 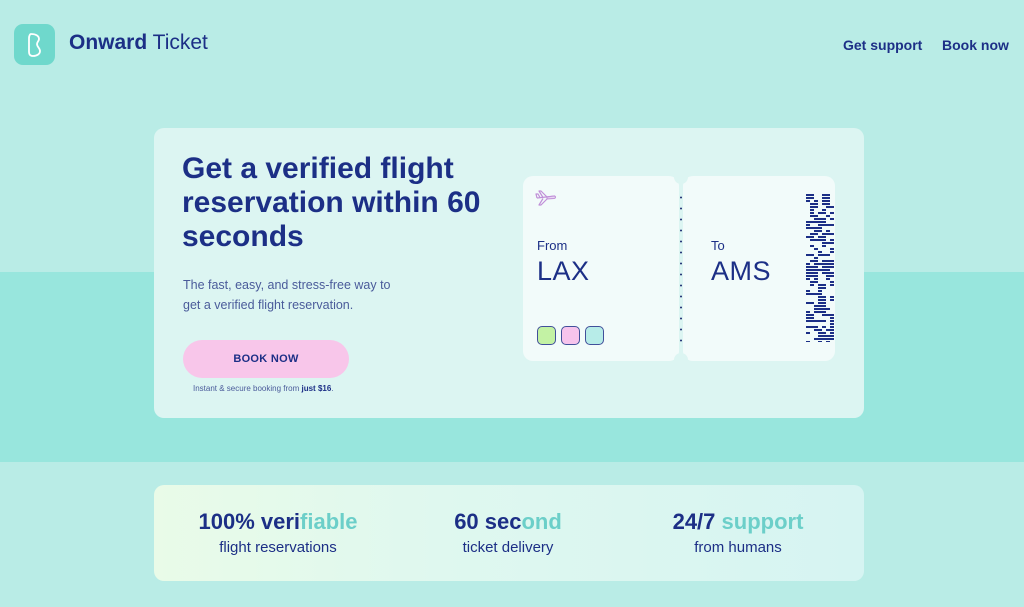 I want to click on to-label: To, so click(x=718, y=245).